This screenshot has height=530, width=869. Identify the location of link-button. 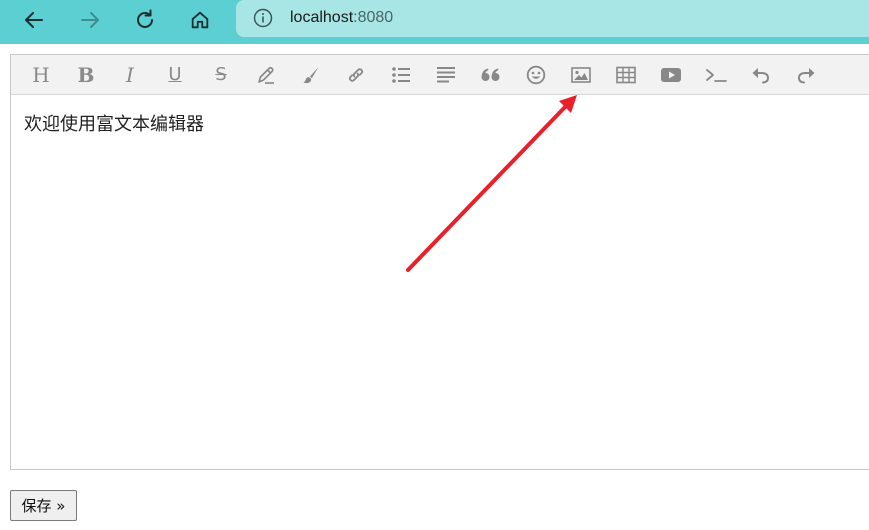
(356, 75).